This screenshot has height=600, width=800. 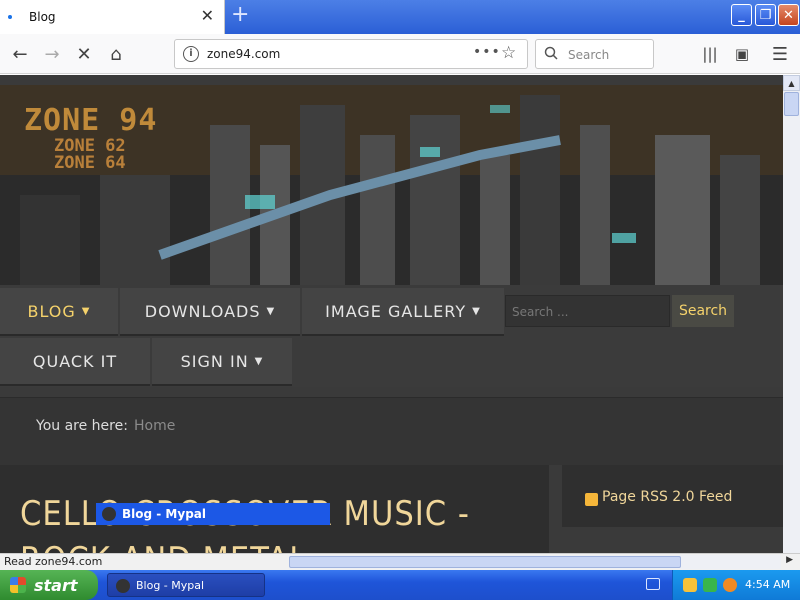 I want to click on window-maximize-button: ❐, so click(x=765, y=15).